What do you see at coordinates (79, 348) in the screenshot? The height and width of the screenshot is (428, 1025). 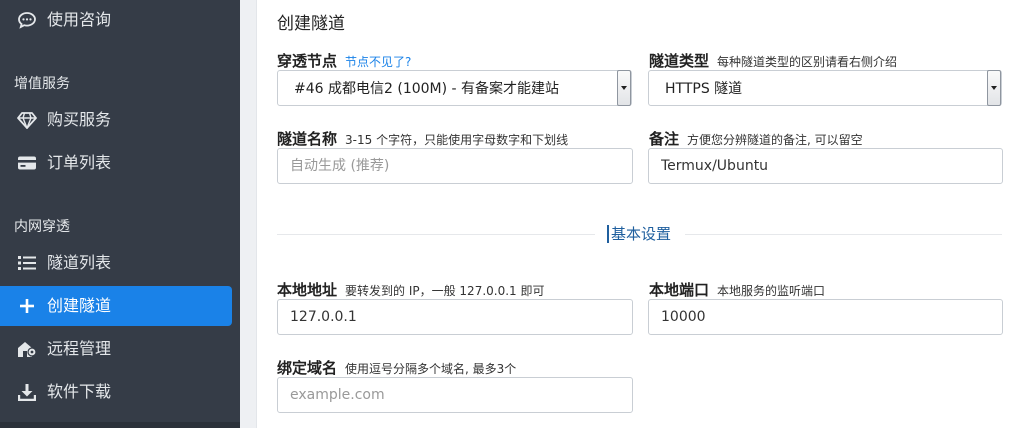 I see `sidebar-item-label: 远程管理` at bounding box center [79, 348].